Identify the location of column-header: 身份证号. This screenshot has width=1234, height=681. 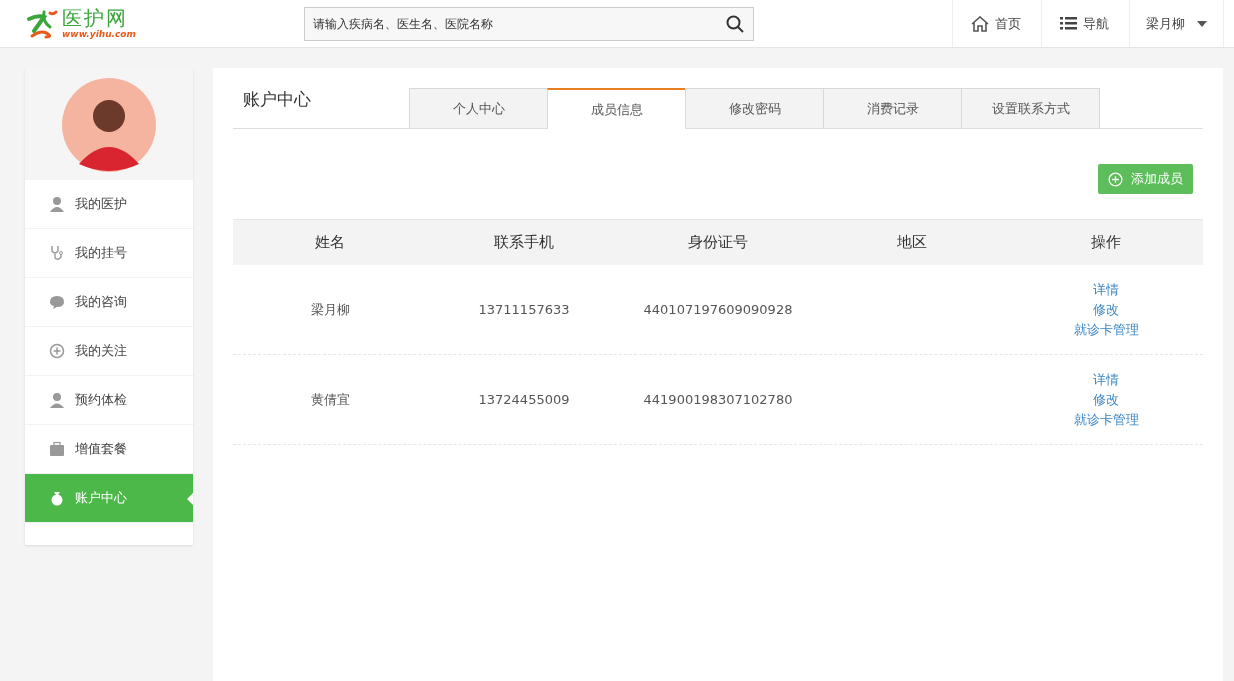
(718, 242).